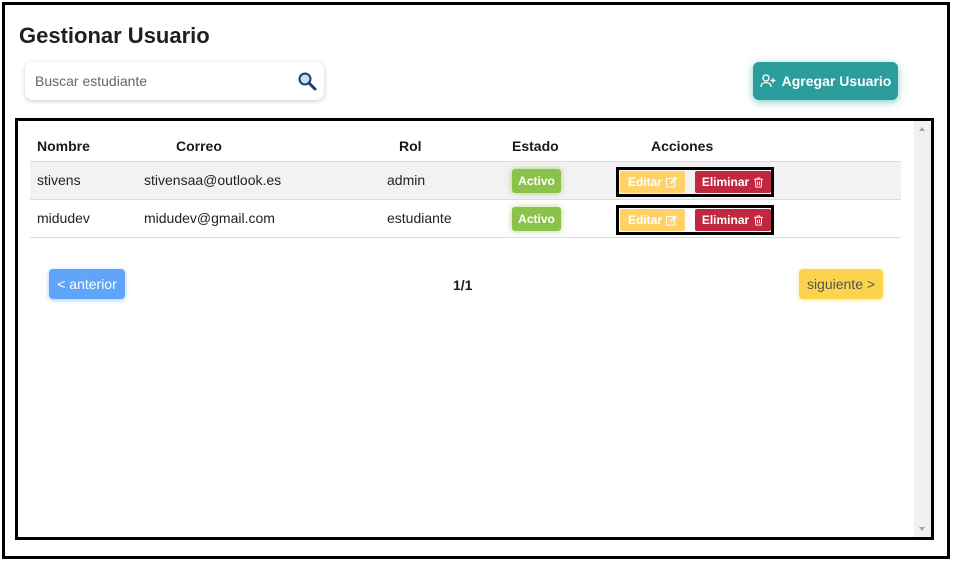 The height and width of the screenshot is (562, 953). What do you see at coordinates (114, 35) in the screenshot?
I see `page-title: Gestionar Usuario` at bounding box center [114, 35].